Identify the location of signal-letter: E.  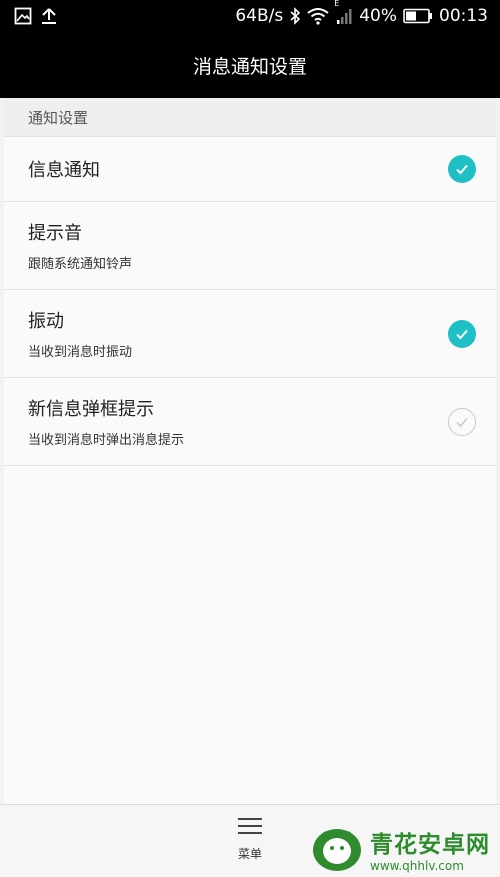
(337, 4).